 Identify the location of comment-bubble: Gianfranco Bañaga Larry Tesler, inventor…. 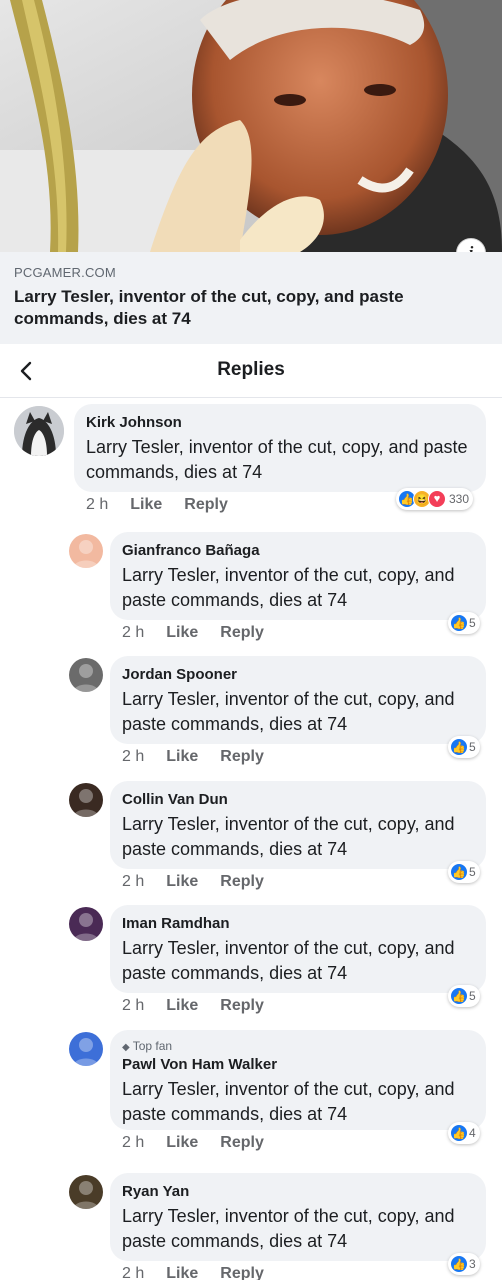
(298, 576).